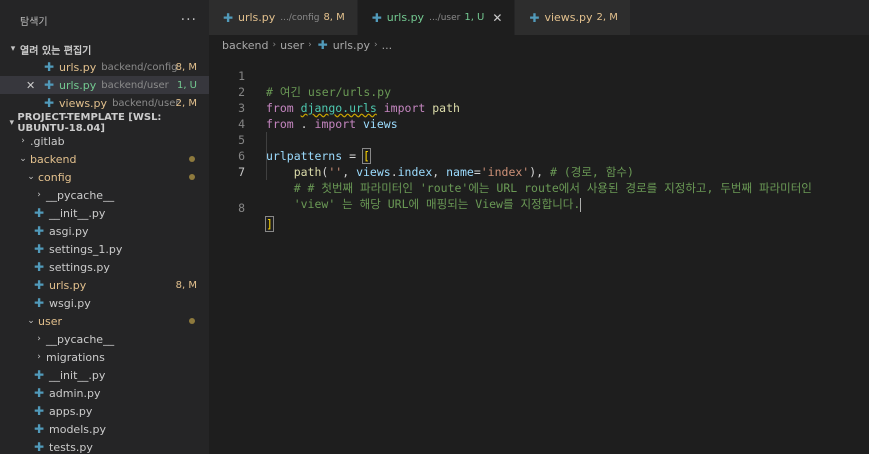 This screenshot has height=454, width=869. I want to click on close-icon: ✕, so click(30, 85).